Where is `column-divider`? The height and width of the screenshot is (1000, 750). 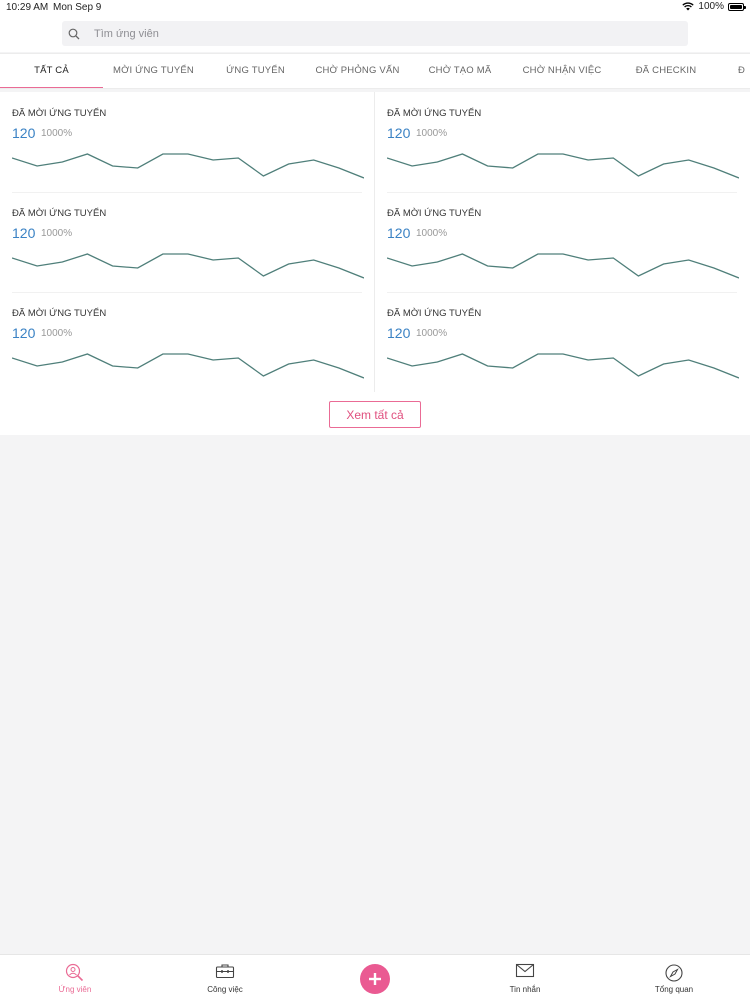 column-divider is located at coordinates (374, 242).